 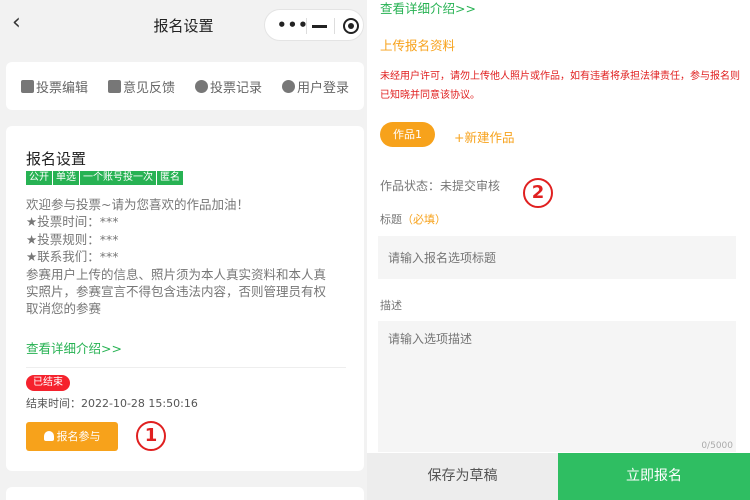 What do you see at coordinates (27, 86) in the screenshot?
I see `pencil-icon` at bounding box center [27, 86].